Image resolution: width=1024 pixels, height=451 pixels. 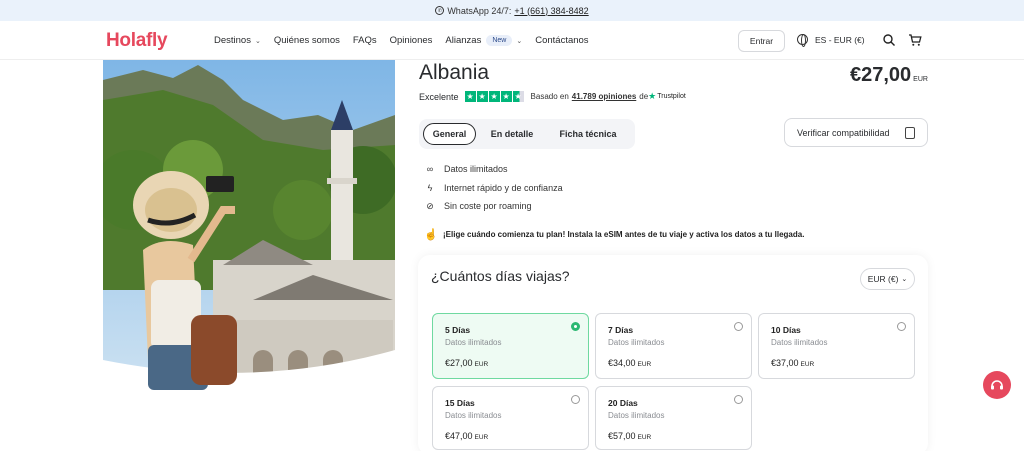 I want to click on globe-icon, so click(x=802, y=40).